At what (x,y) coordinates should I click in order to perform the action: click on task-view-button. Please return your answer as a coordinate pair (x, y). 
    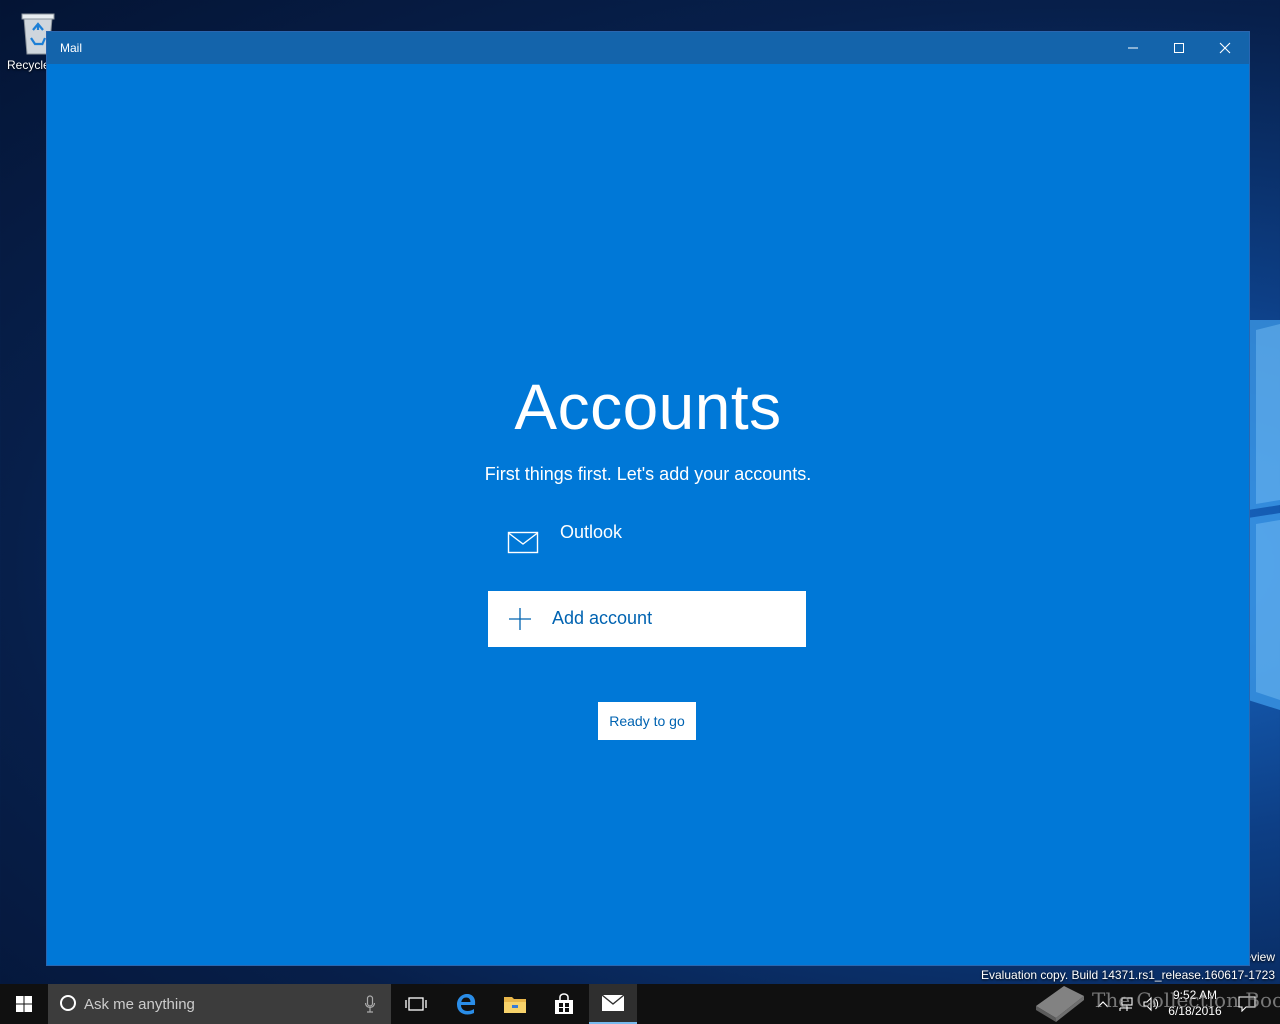
    Looking at the image, I should click on (416, 1004).